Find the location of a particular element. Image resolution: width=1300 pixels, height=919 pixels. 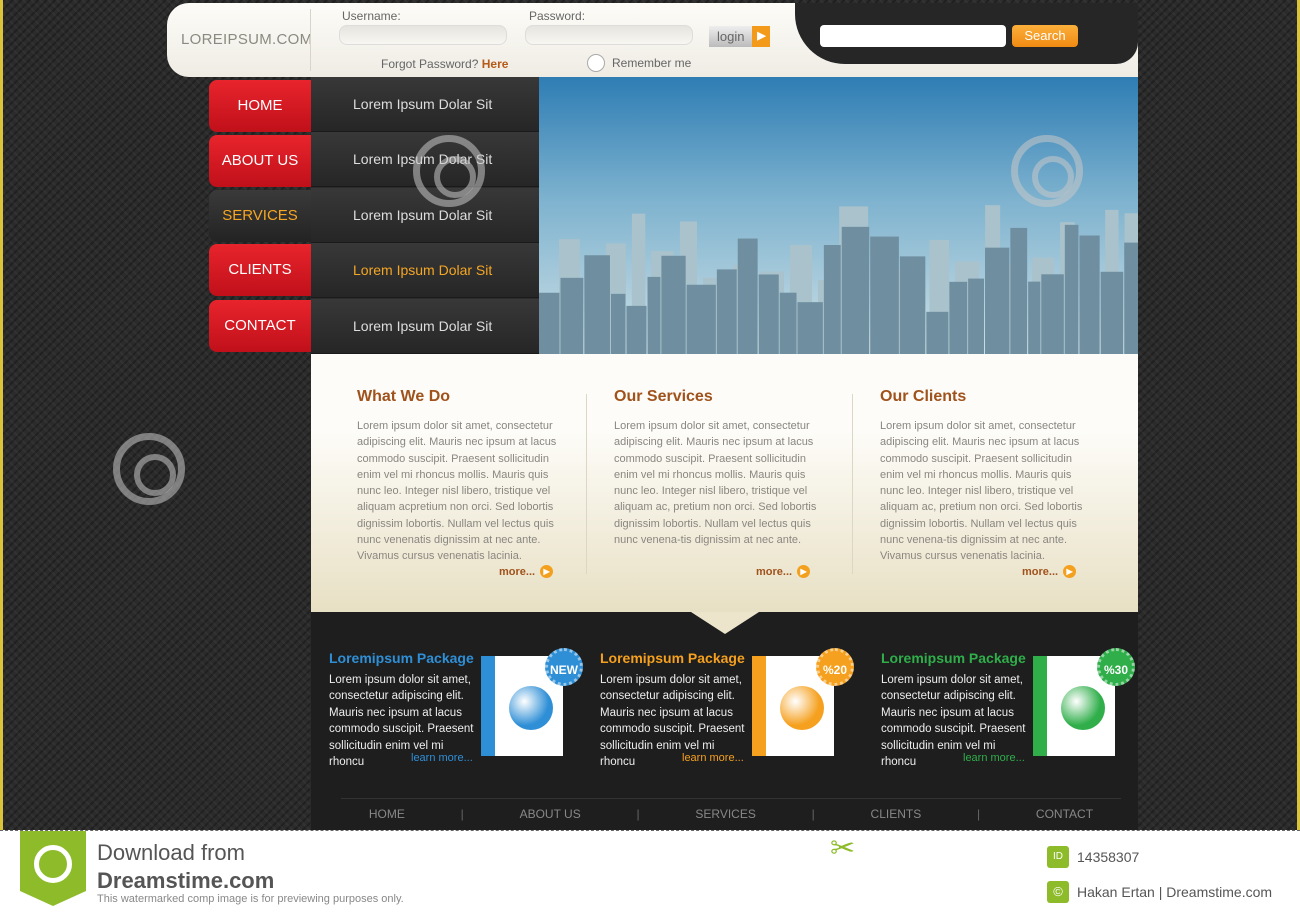

section-pointer is located at coordinates (725, 623).